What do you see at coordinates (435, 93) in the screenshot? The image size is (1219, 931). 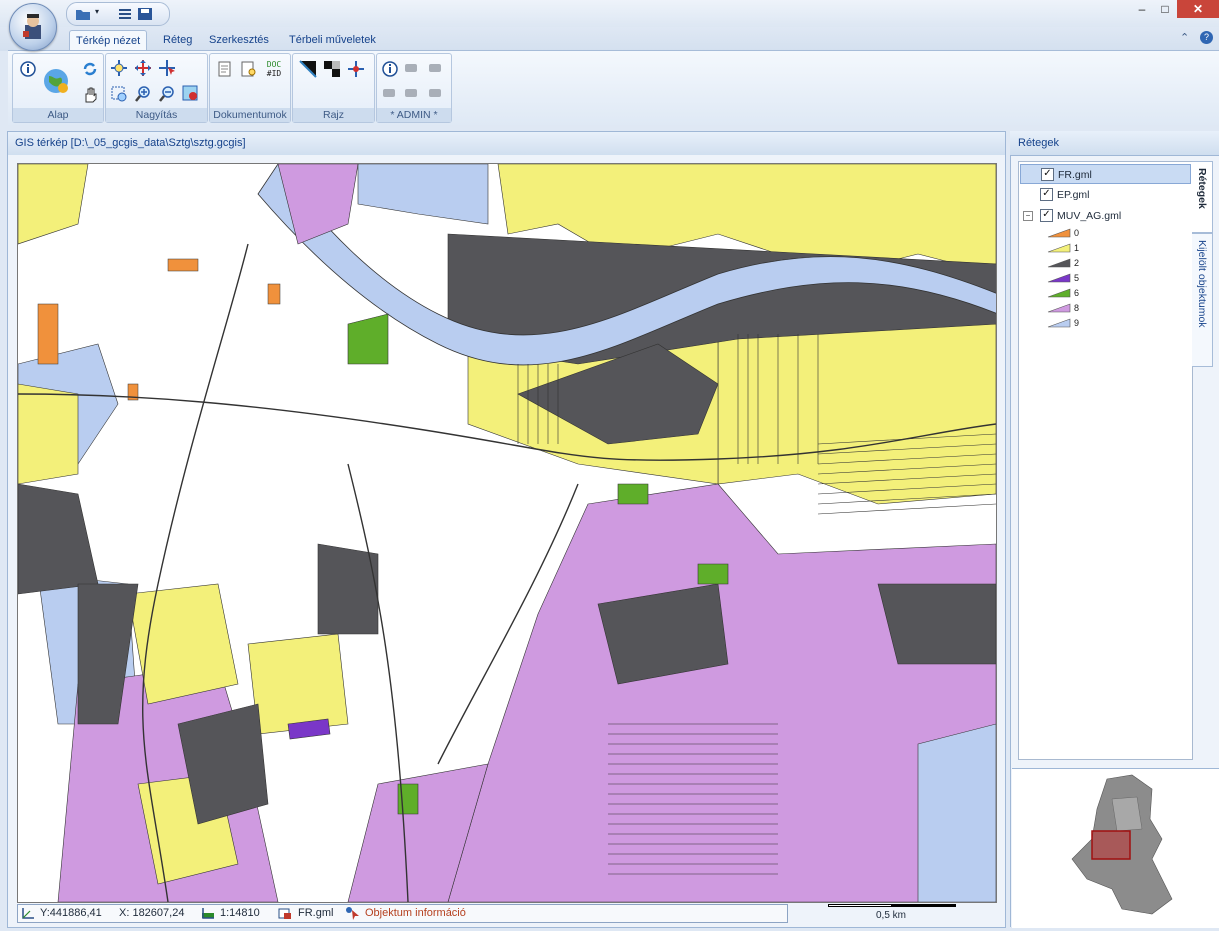 I see `admin-tool-5-icon` at bounding box center [435, 93].